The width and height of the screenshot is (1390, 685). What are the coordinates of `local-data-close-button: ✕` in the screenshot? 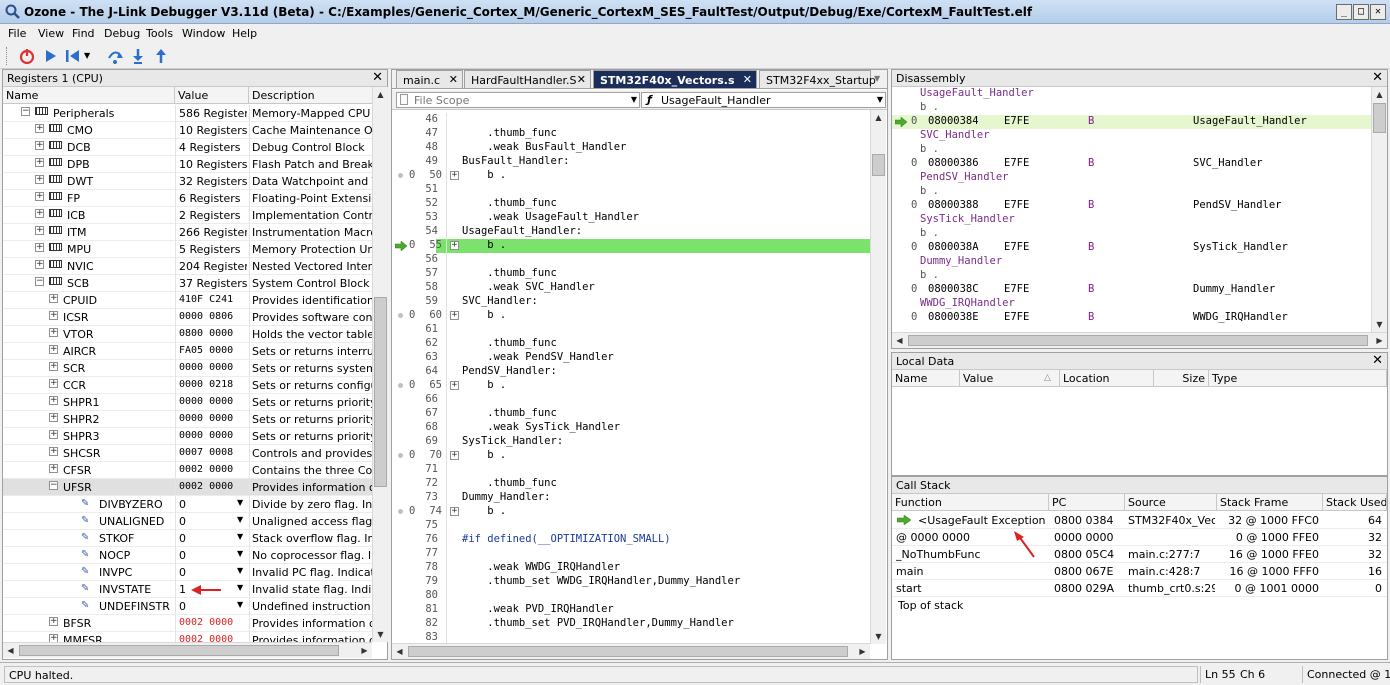 It's located at (1377, 360).